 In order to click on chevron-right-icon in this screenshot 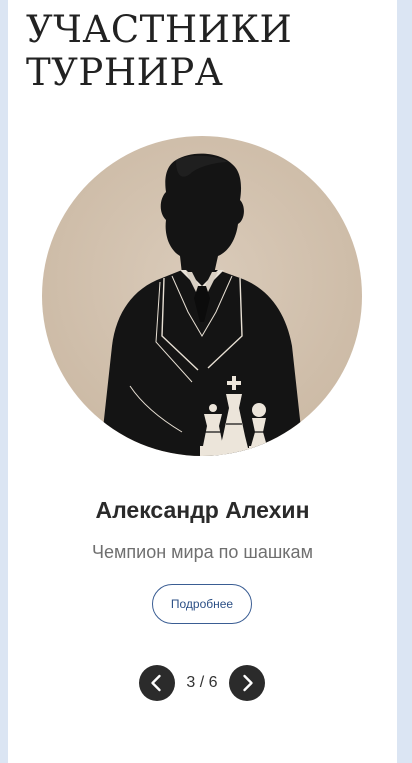, I will do `click(248, 683)`.